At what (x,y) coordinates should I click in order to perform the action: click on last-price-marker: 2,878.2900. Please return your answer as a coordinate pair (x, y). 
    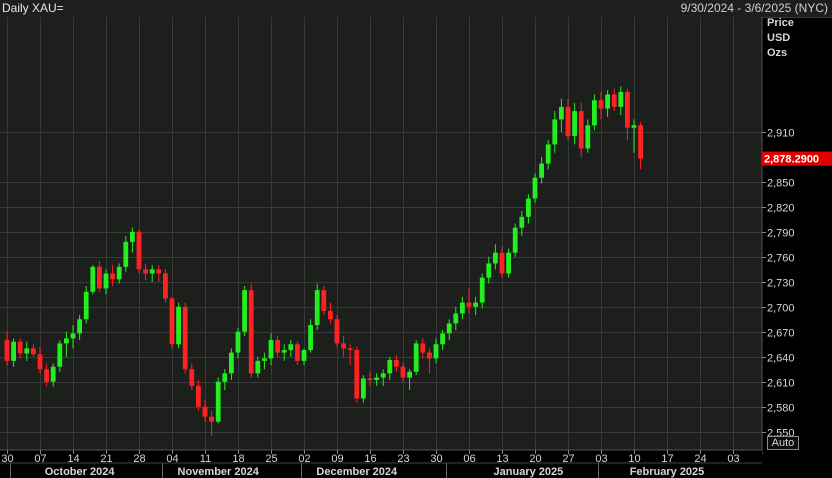
    Looking at the image, I should click on (797, 158).